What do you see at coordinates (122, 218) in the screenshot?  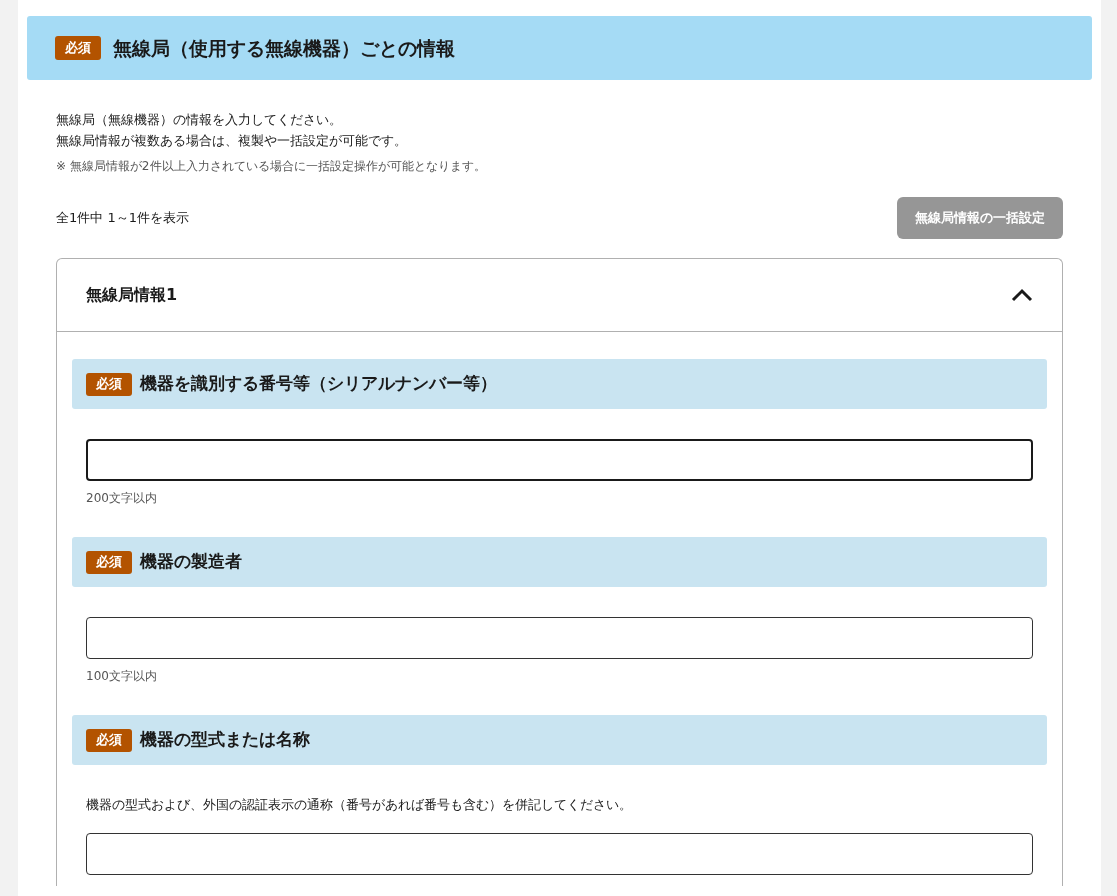 I see `result-count: 全1件中 1～1件を表示` at bounding box center [122, 218].